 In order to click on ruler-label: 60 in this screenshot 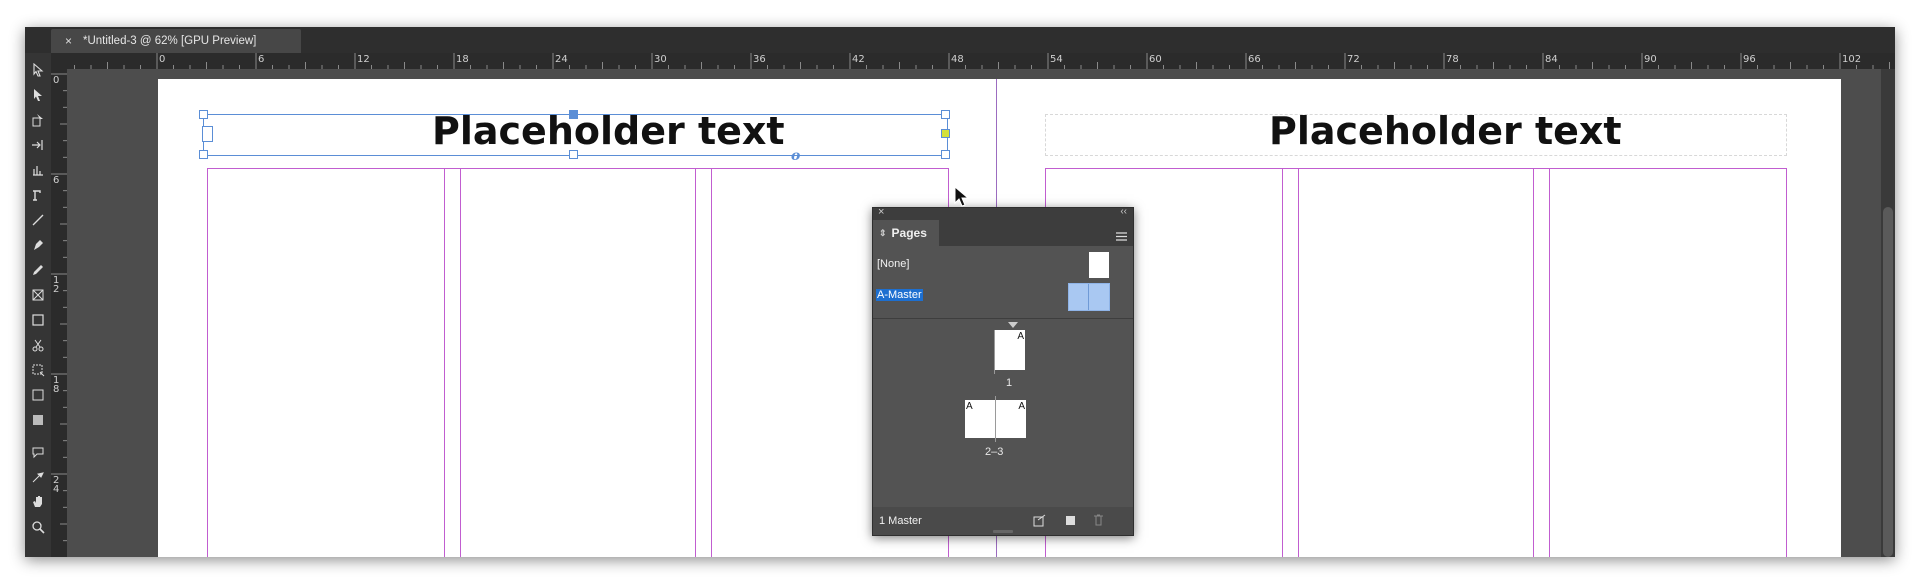, I will do `click(1155, 59)`.